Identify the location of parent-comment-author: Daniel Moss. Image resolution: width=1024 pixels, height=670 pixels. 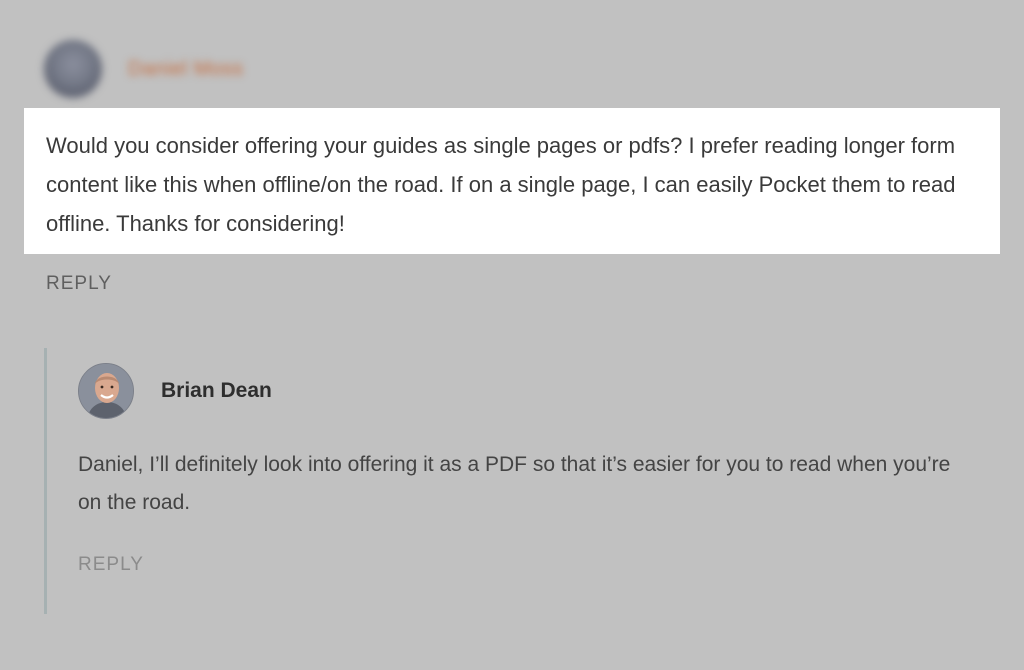
(186, 69).